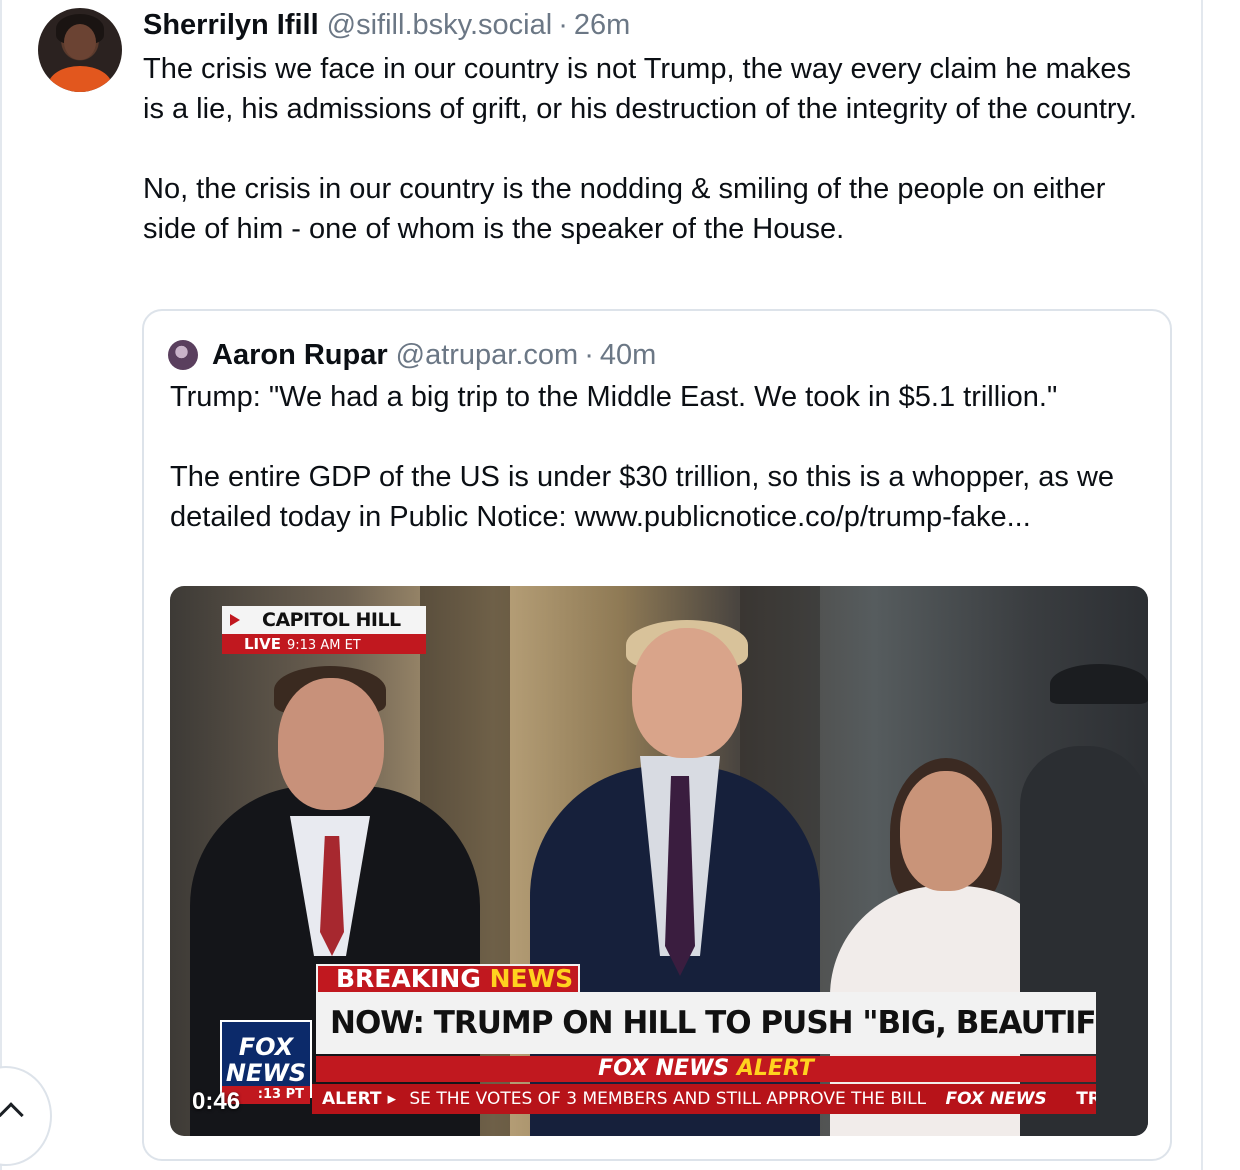 The image size is (1240, 1170). I want to click on scroll-to-top-button, so click(26, 1116).